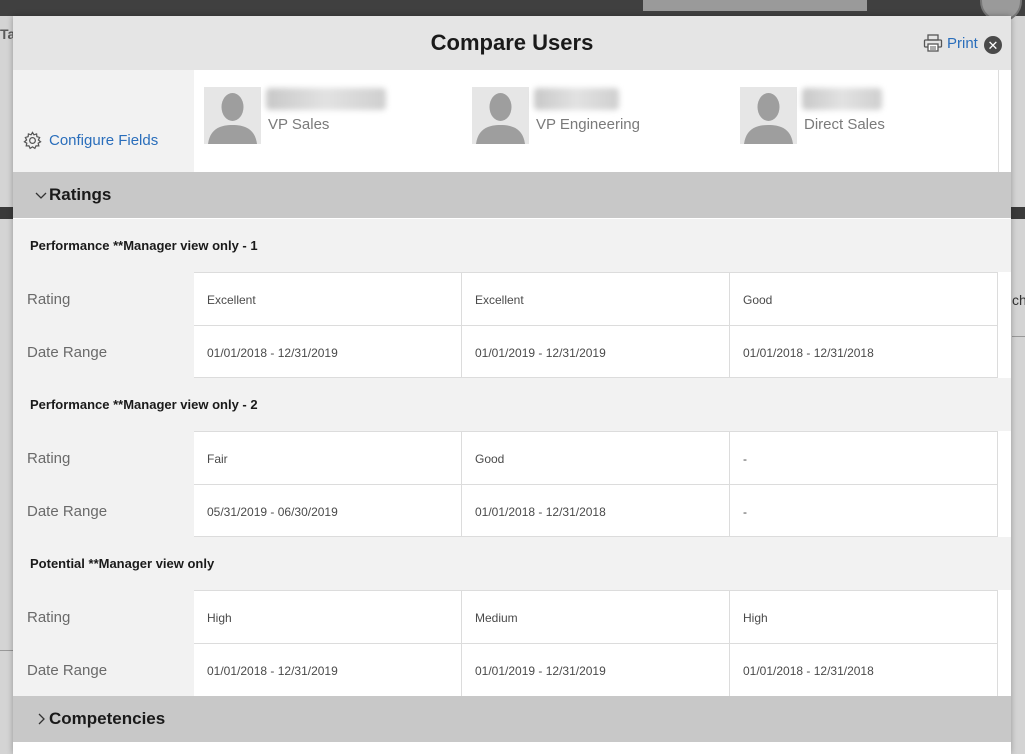 The width and height of the screenshot is (1025, 754). What do you see at coordinates (217, 459) in the screenshot?
I see `cell-value: Fair` at bounding box center [217, 459].